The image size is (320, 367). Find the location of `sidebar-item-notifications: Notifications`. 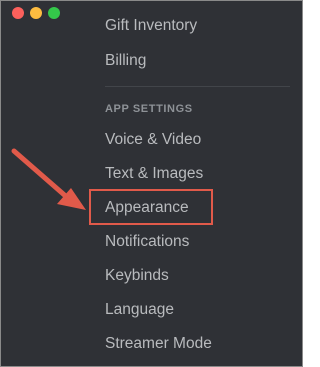

sidebar-item-notifications: Notifications is located at coordinates (147, 242).